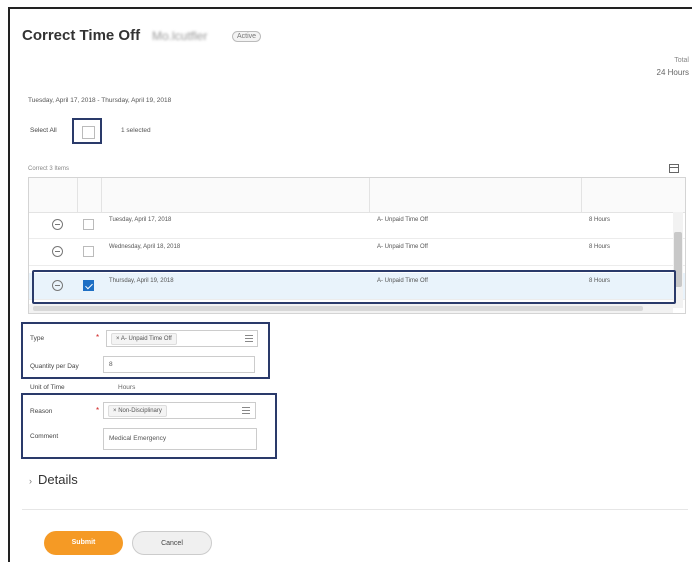 This screenshot has height=565, width=699. What do you see at coordinates (355, 509) in the screenshot?
I see `divider` at bounding box center [355, 509].